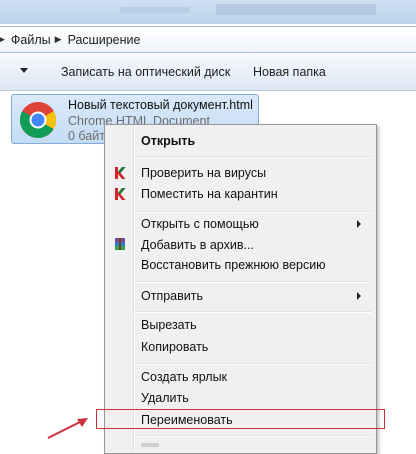  What do you see at coordinates (233, 265) in the screenshot?
I see `menu-item-restore-version: Восстановить прежнюю версию` at bounding box center [233, 265].